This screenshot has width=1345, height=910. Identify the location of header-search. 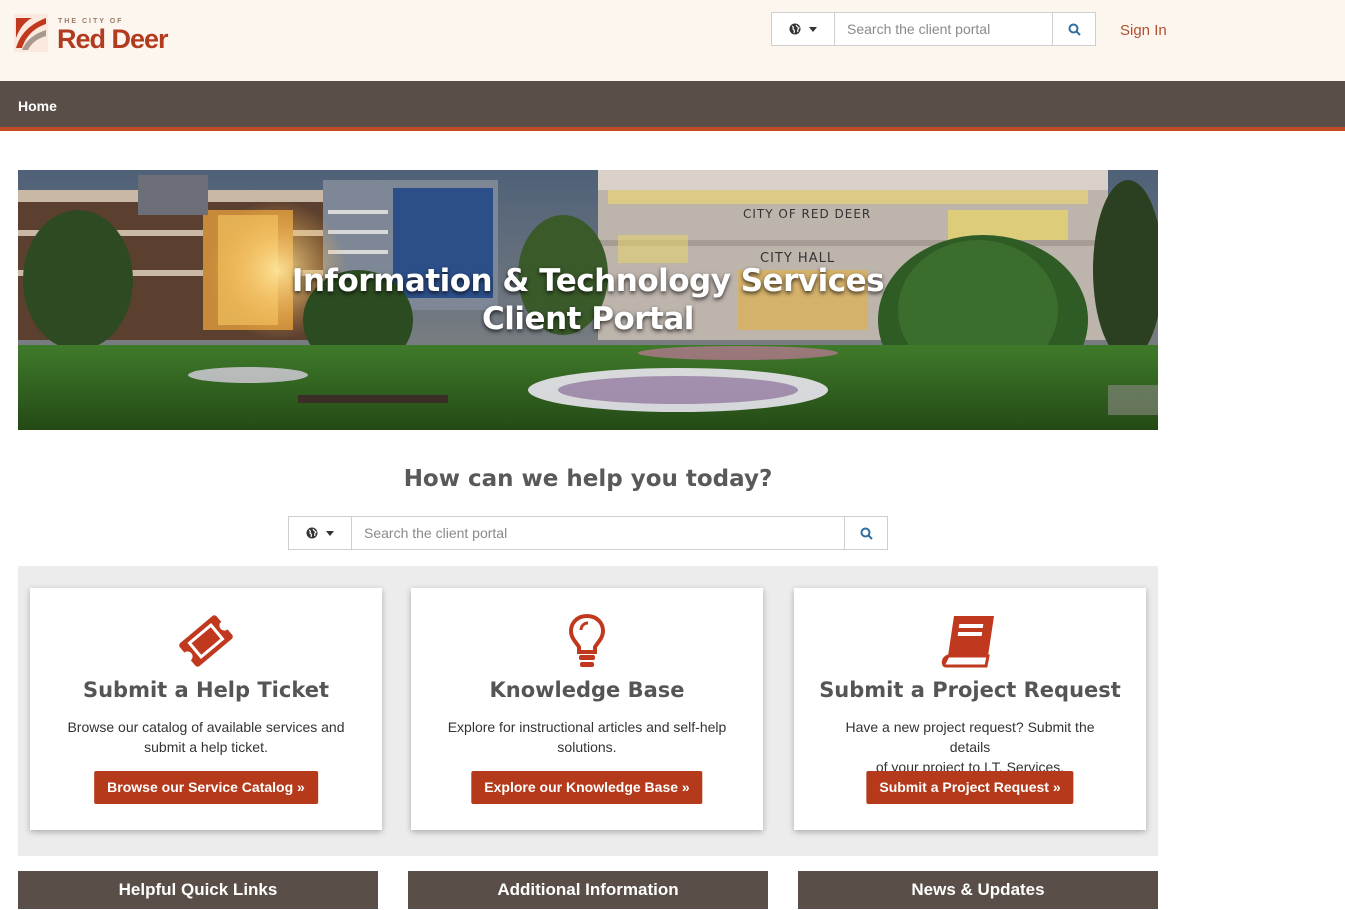
(933, 29).